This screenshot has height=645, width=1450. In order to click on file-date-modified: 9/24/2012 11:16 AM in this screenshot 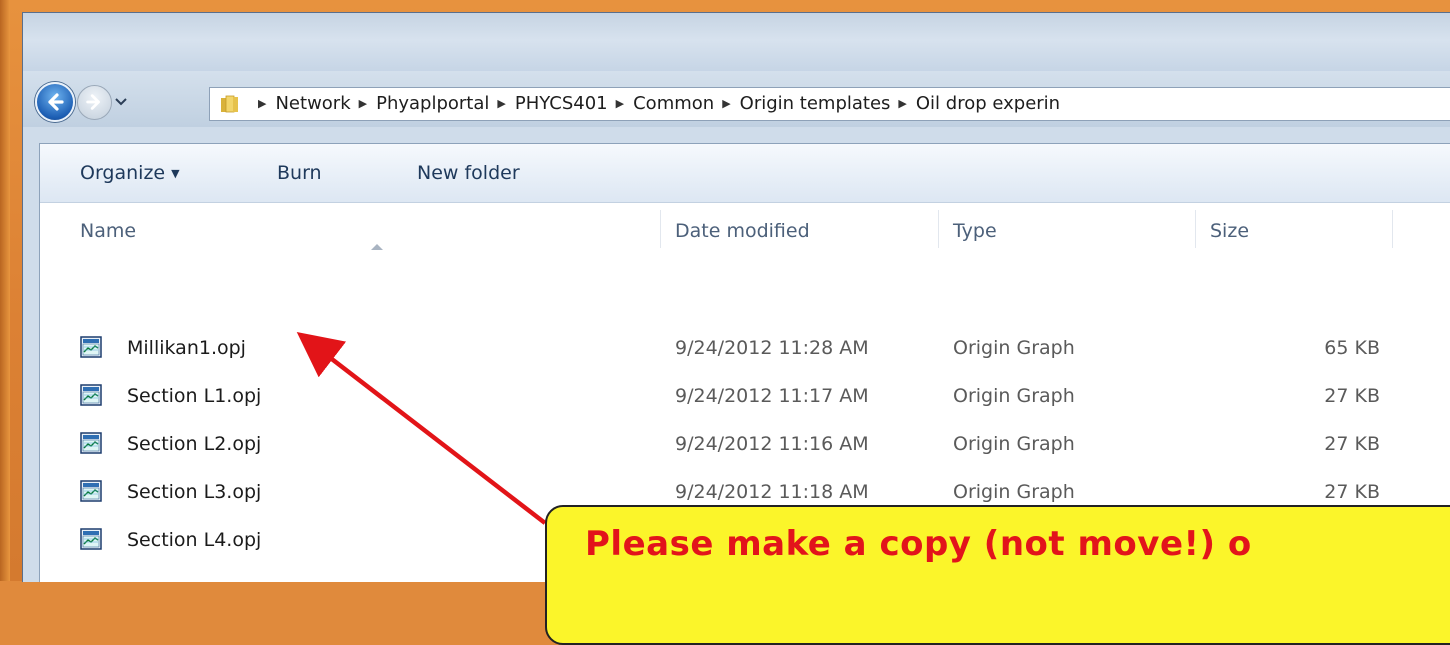, I will do `click(772, 444)`.